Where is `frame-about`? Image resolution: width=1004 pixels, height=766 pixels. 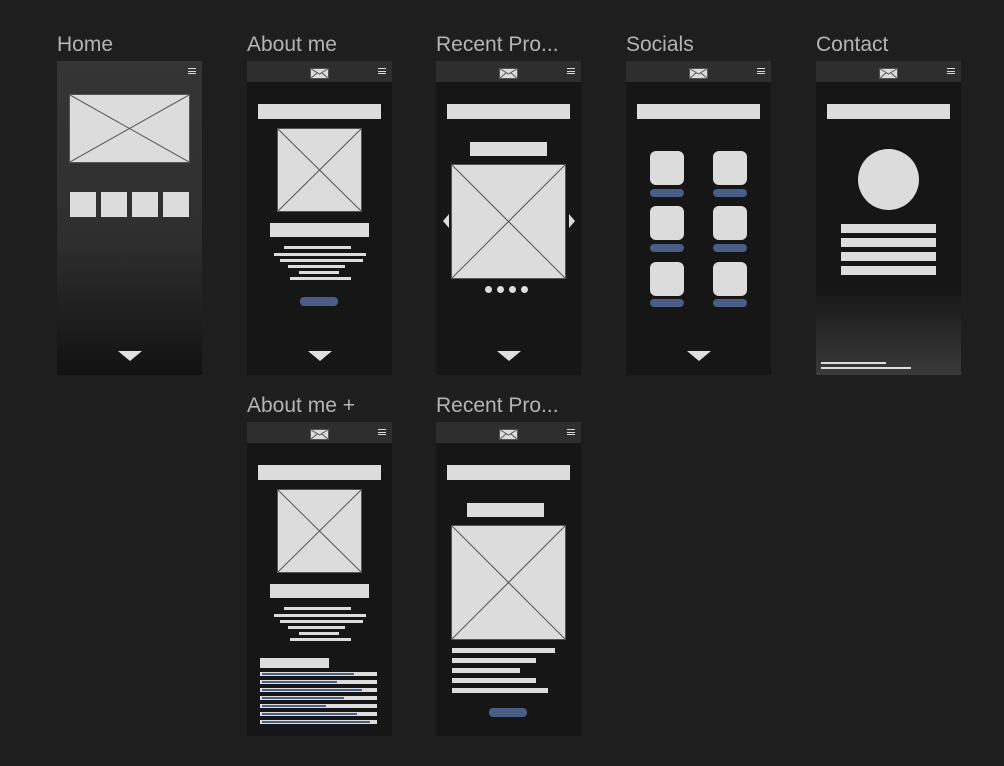
frame-about is located at coordinates (319, 218).